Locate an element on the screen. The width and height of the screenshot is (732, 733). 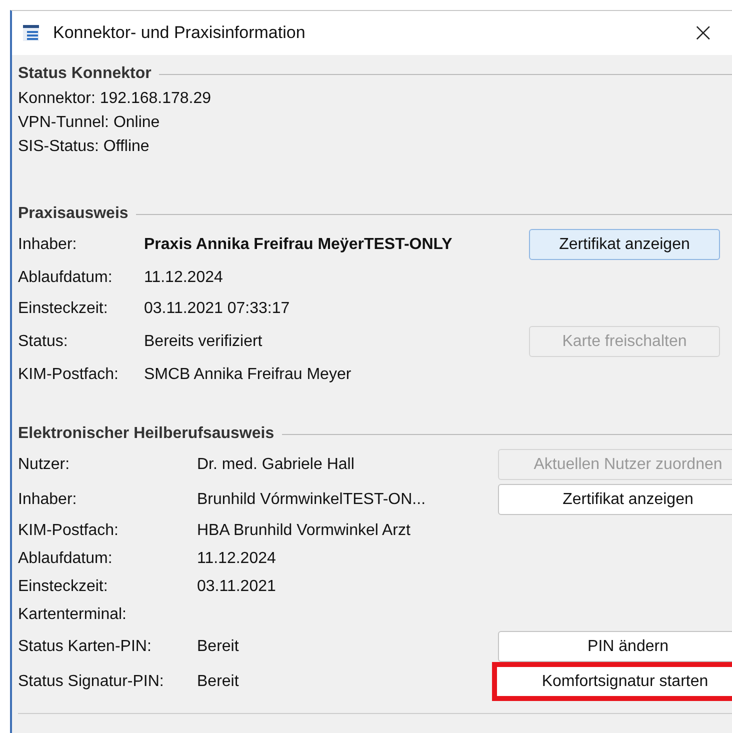
status-line: Konnektor: 192.168.178.29 is located at coordinates (115, 99).